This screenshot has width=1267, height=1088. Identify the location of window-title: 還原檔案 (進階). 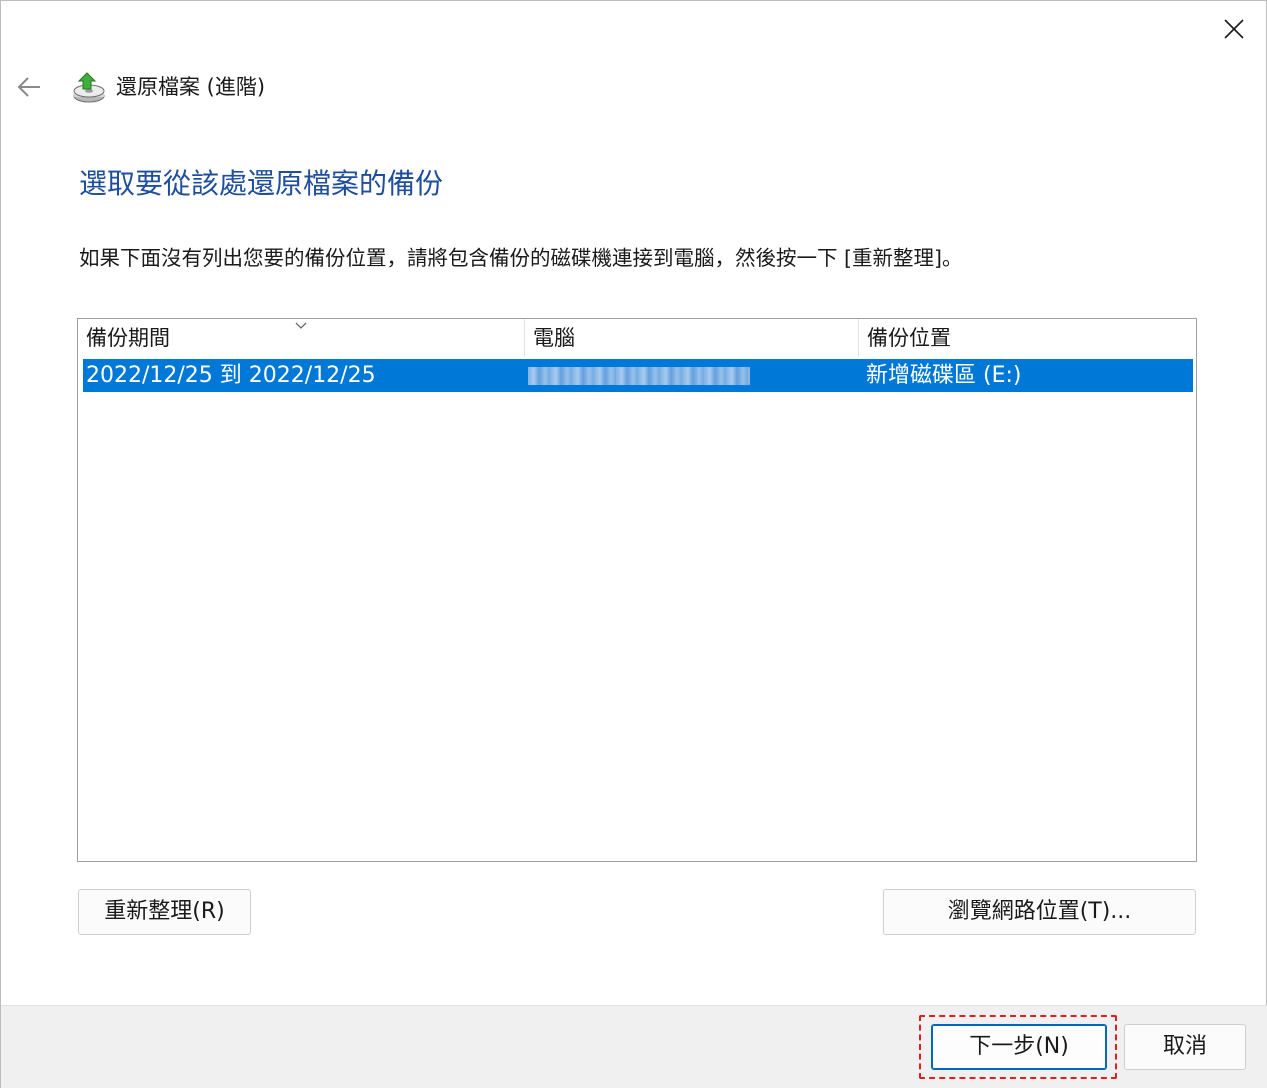
(191, 87).